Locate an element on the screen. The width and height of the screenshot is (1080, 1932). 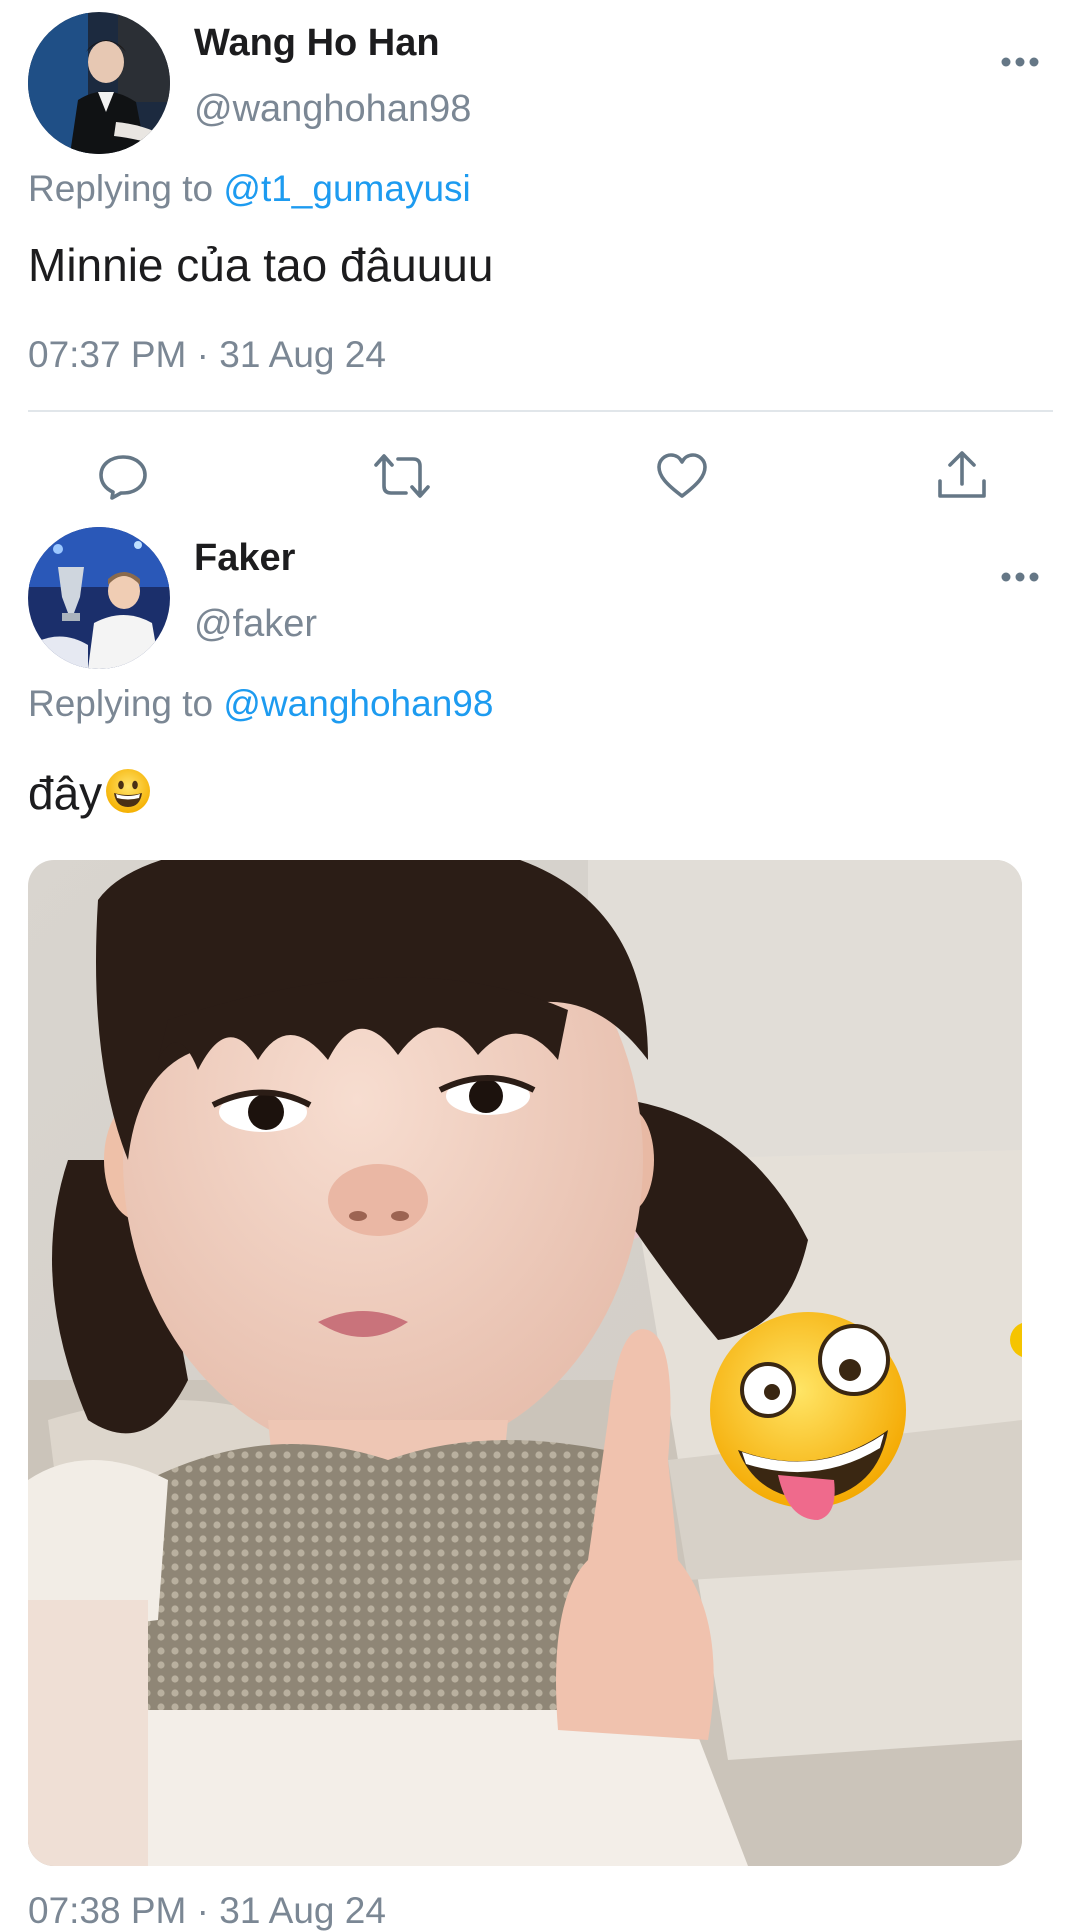
grinning-face-emoji-icon is located at coordinates (128, 791).